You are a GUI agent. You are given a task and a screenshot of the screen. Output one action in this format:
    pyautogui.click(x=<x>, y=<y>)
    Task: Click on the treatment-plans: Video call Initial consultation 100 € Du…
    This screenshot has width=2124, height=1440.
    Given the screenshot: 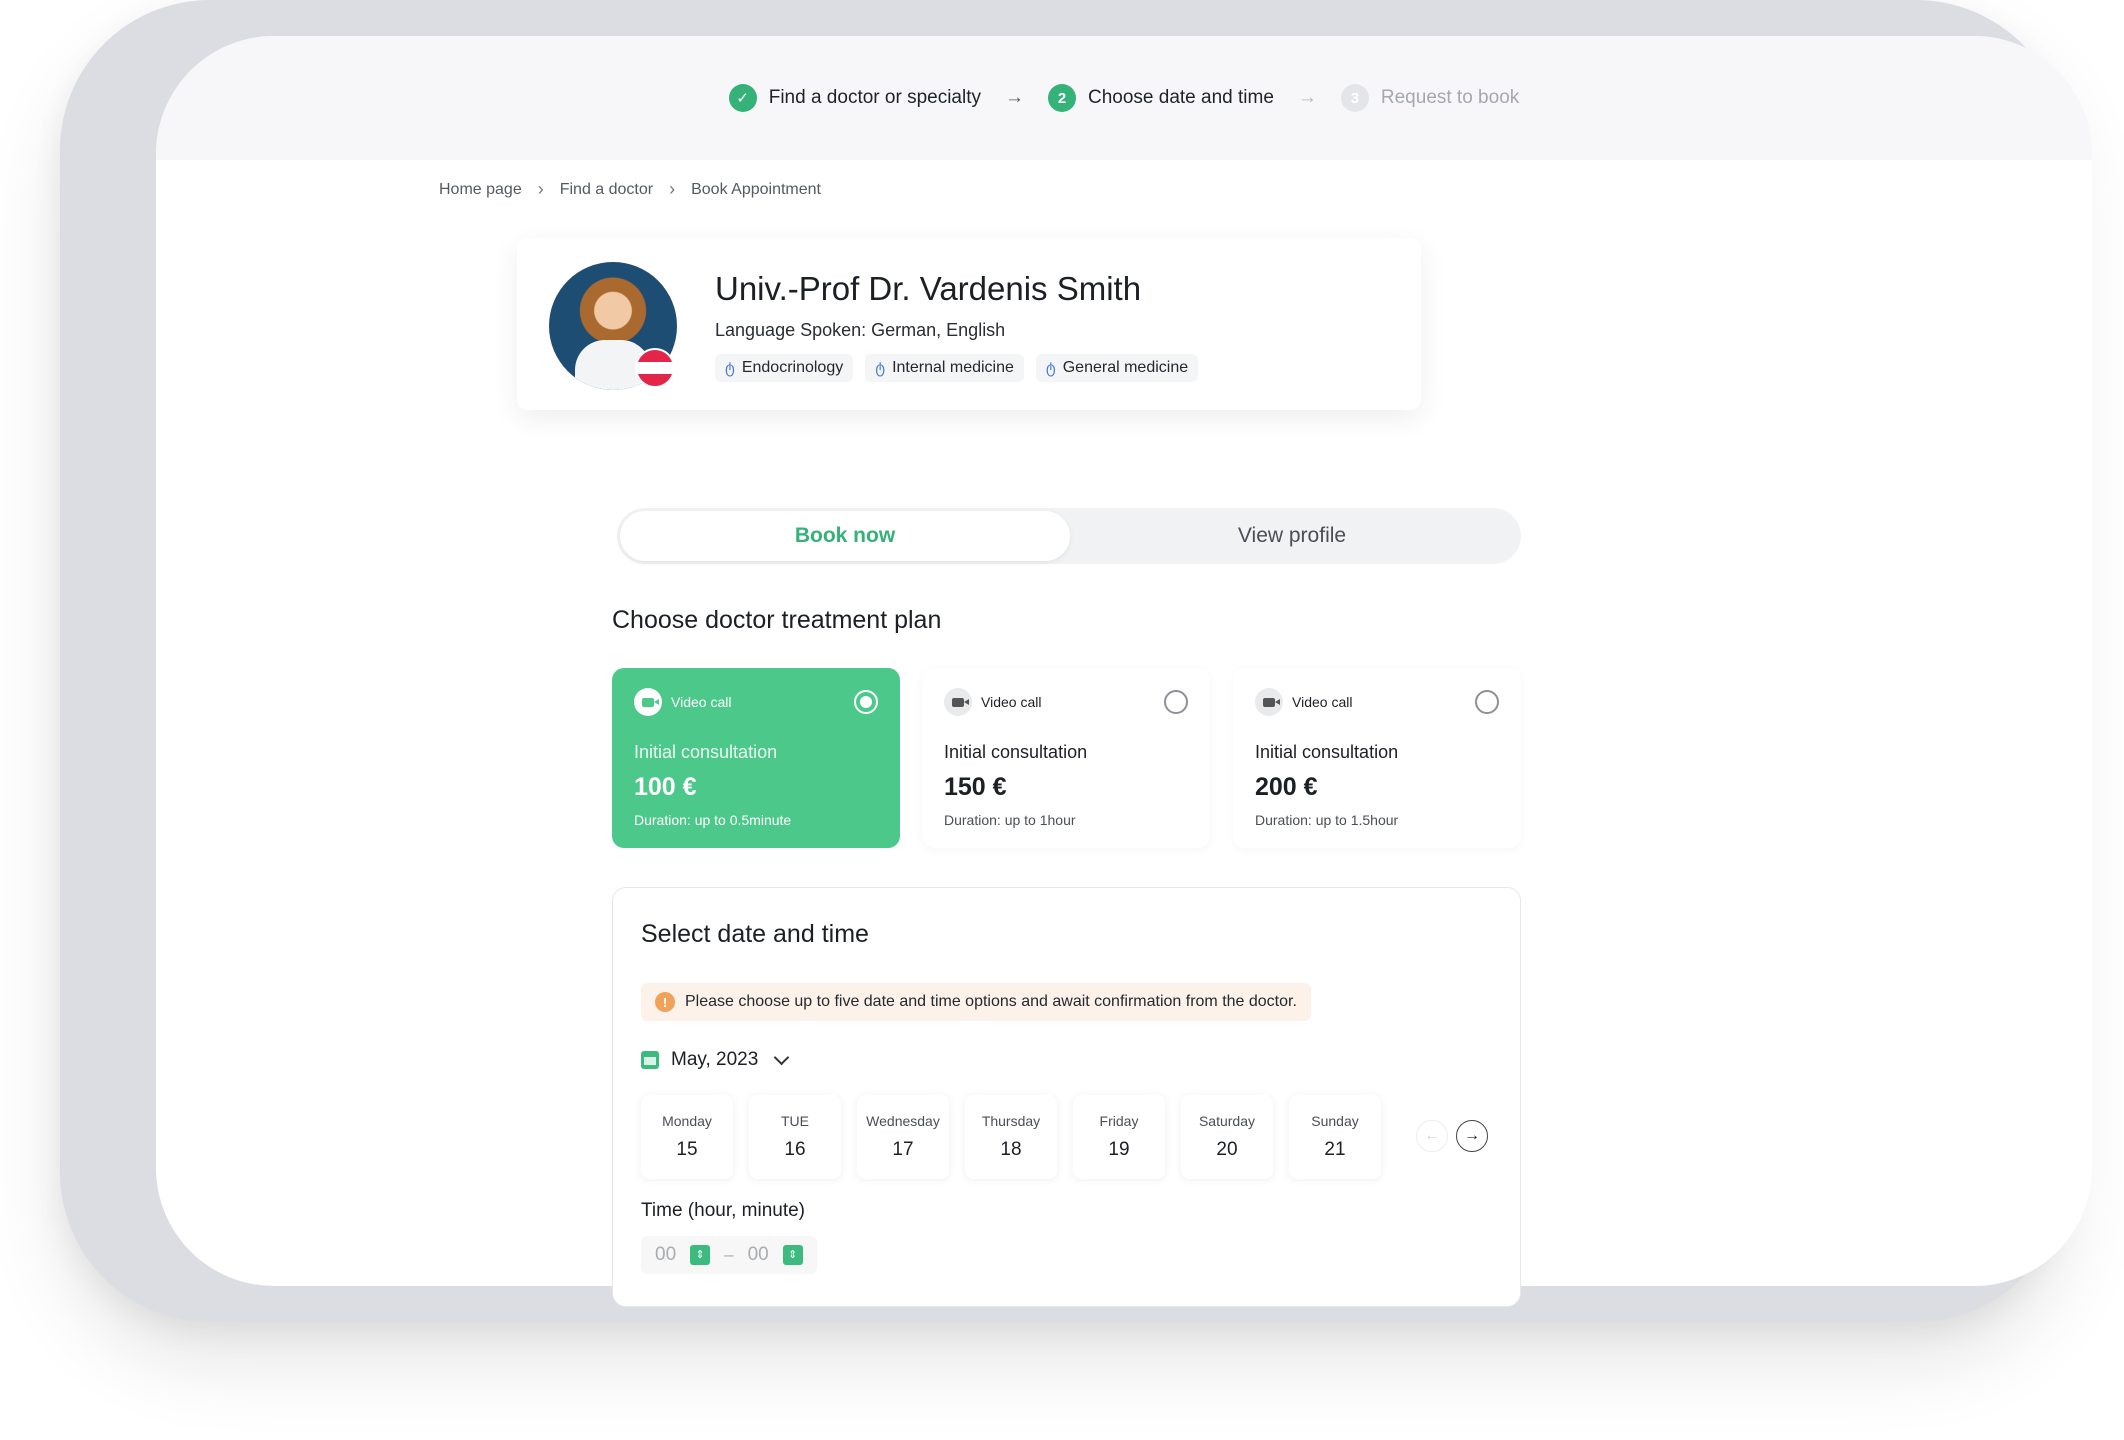 What is the action you would take?
    pyautogui.click(x=1066, y=758)
    